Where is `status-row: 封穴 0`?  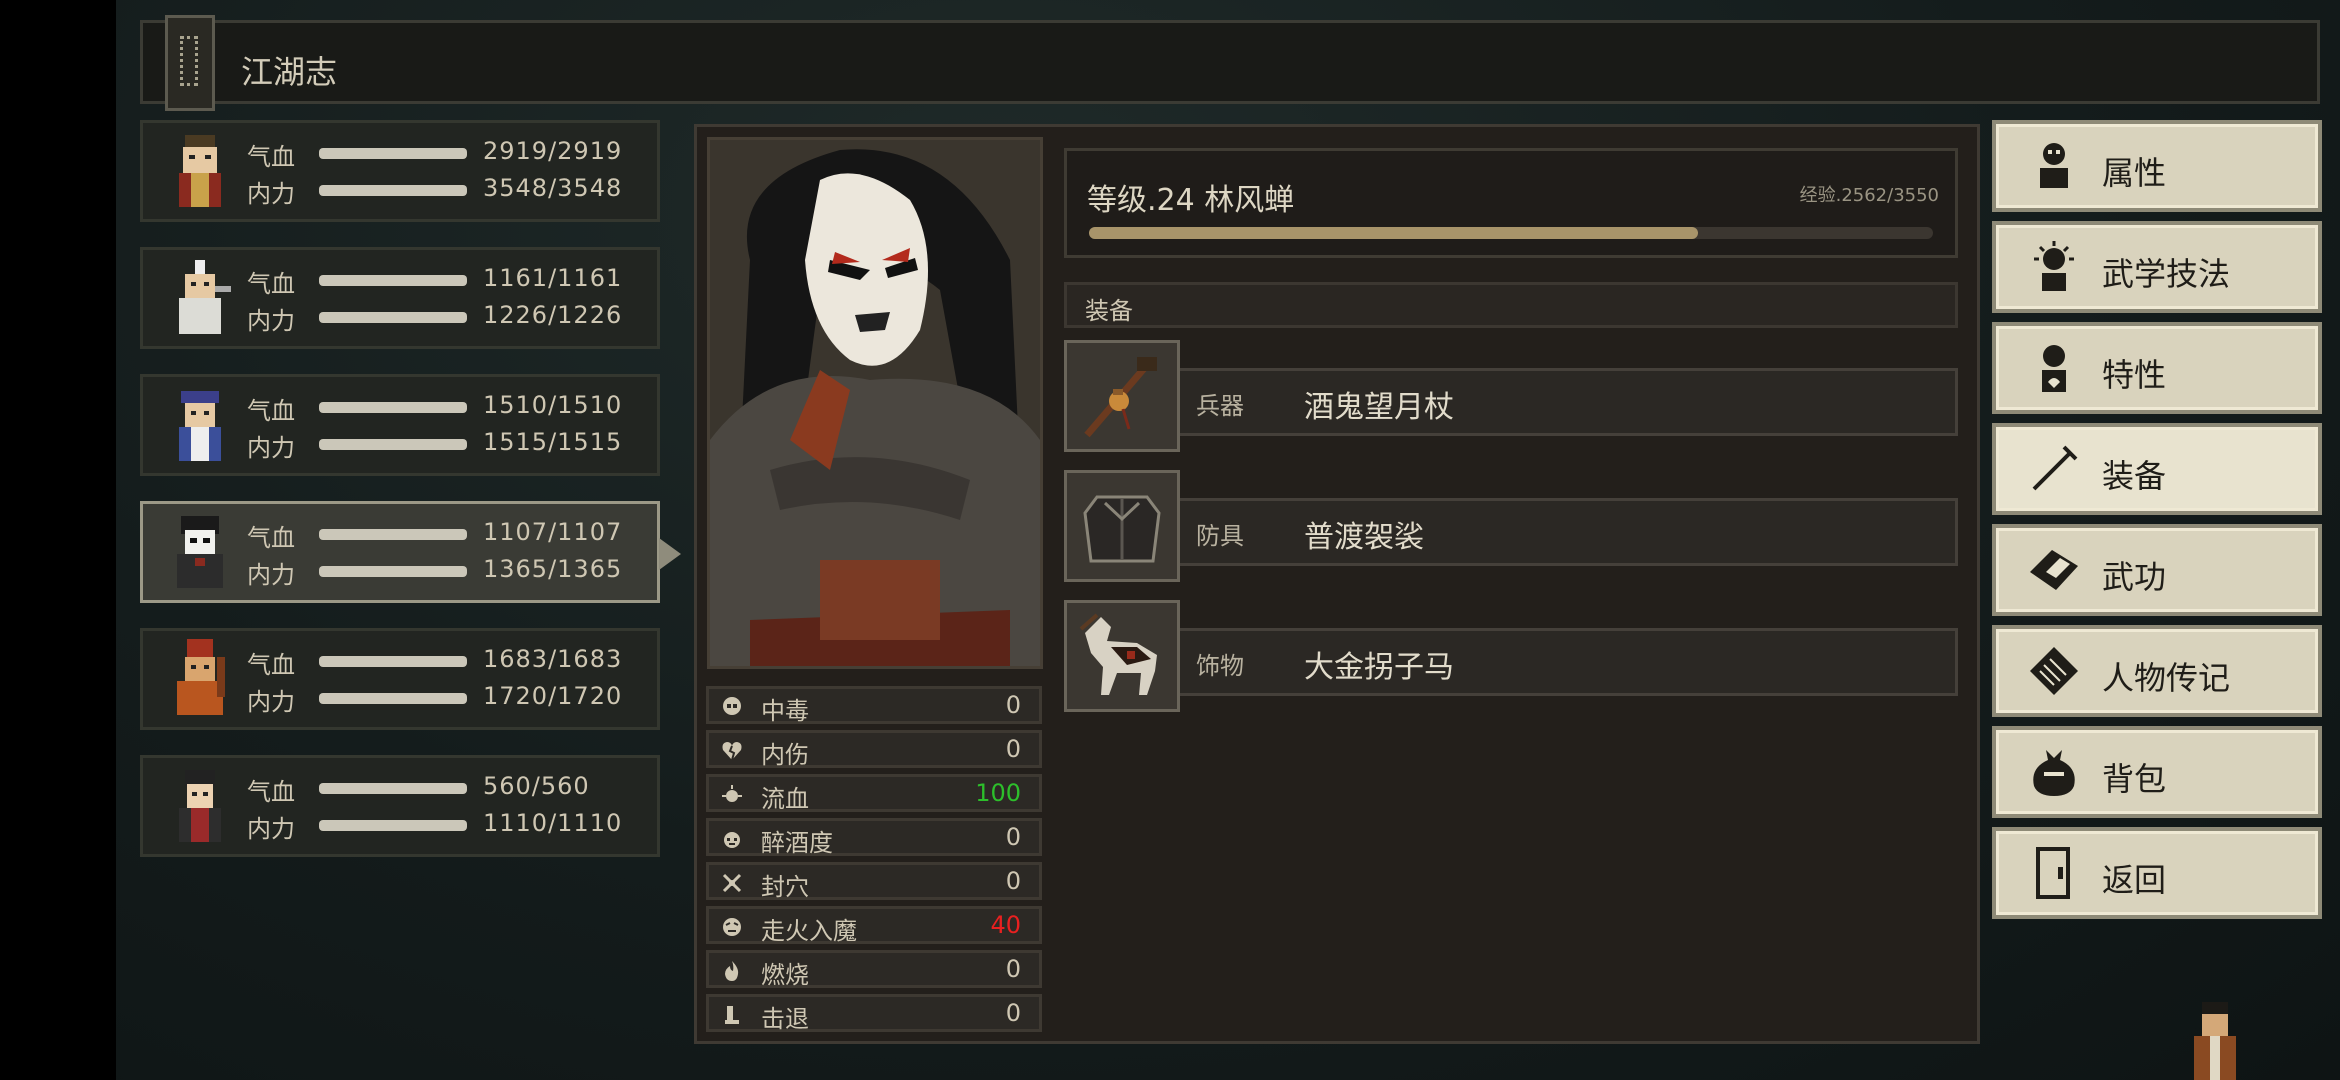 status-row: 封穴 0 is located at coordinates (874, 881).